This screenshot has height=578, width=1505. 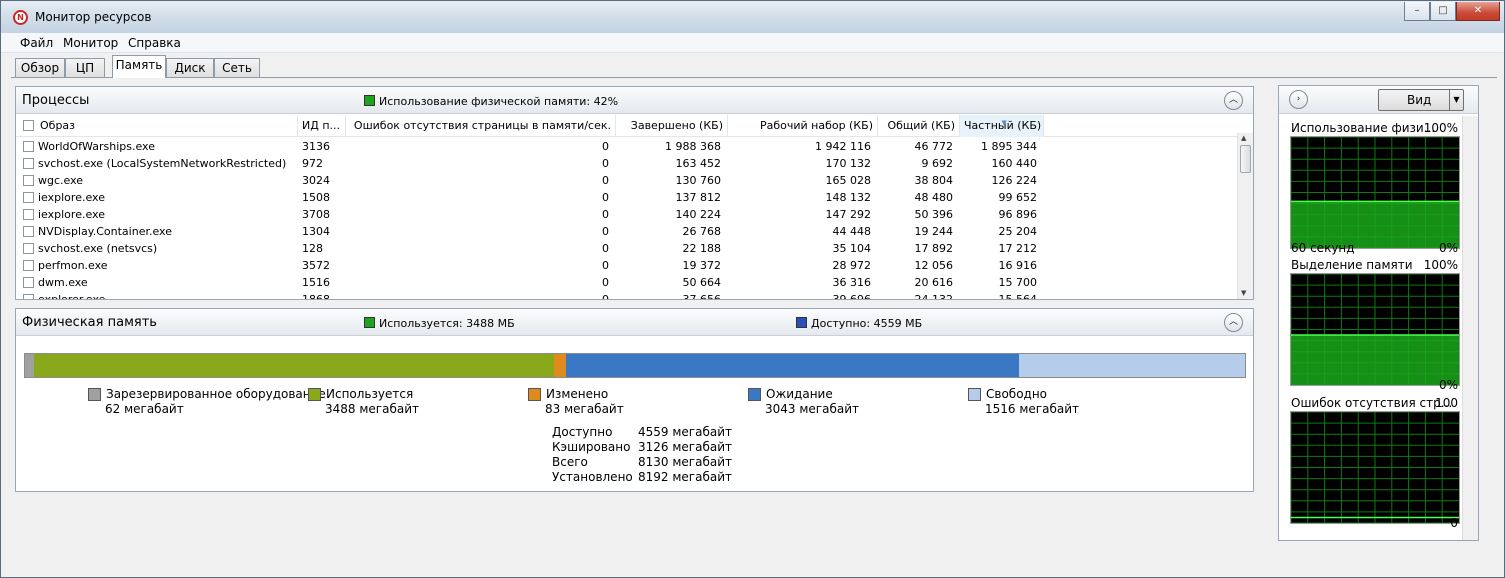 I want to click on menu-monitor: Монитор, so click(x=90, y=43).